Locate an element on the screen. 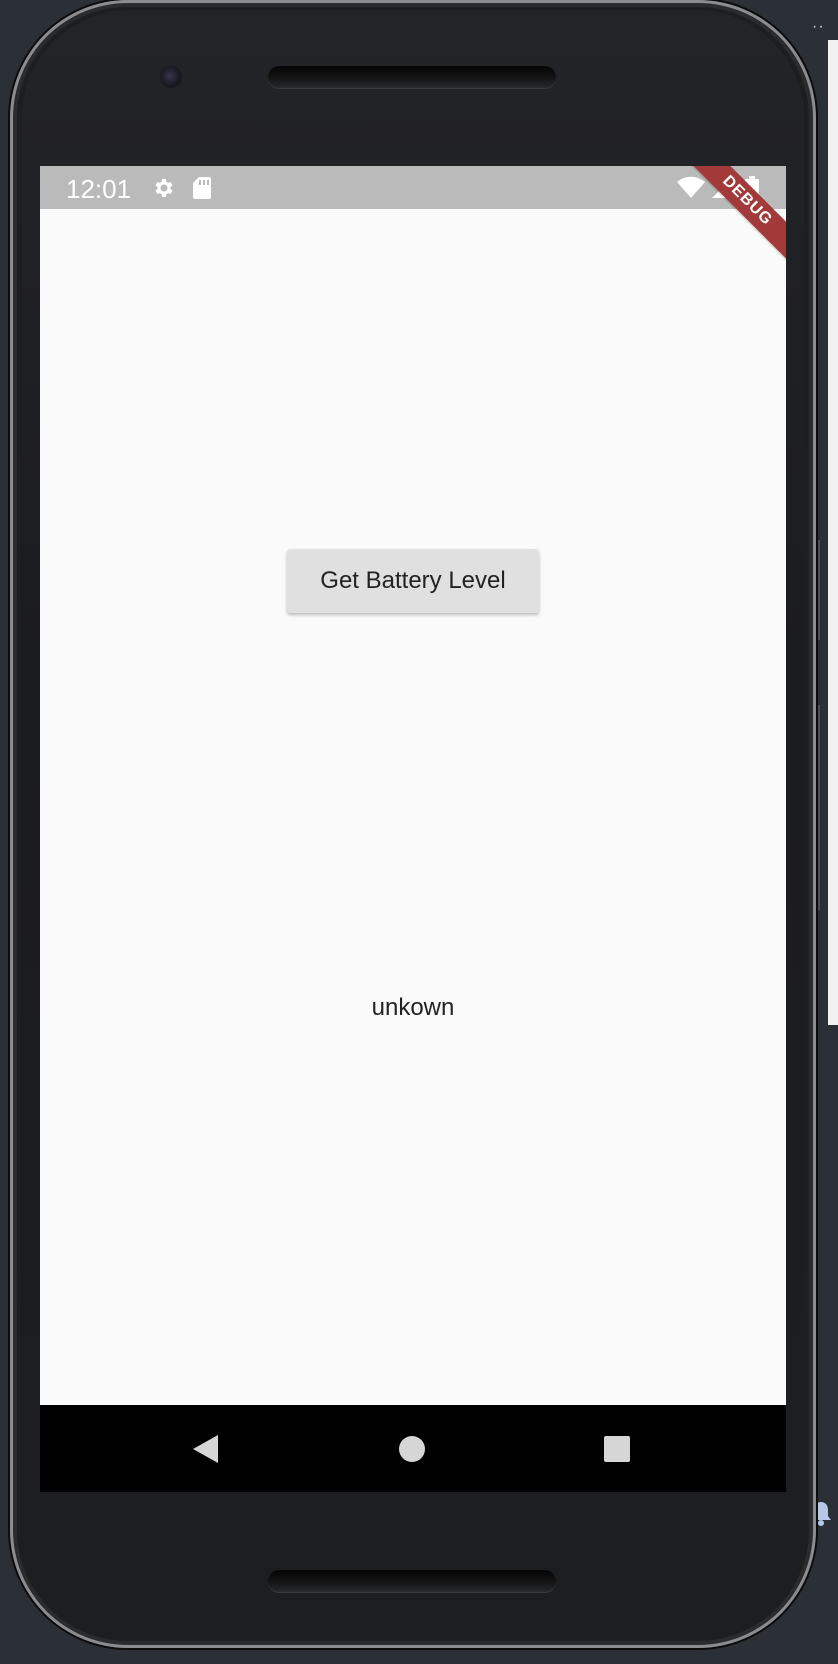 Image resolution: width=838 pixels, height=1664 pixels. ide-side-panel is located at coordinates (833, 532).